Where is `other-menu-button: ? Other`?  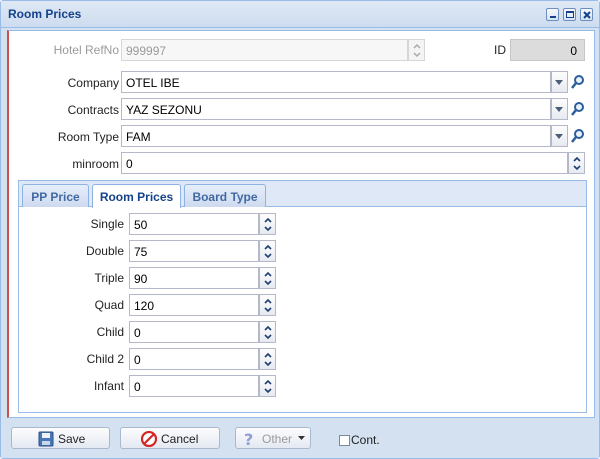 other-menu-button: ? Other is located at coordinates (273, 438).